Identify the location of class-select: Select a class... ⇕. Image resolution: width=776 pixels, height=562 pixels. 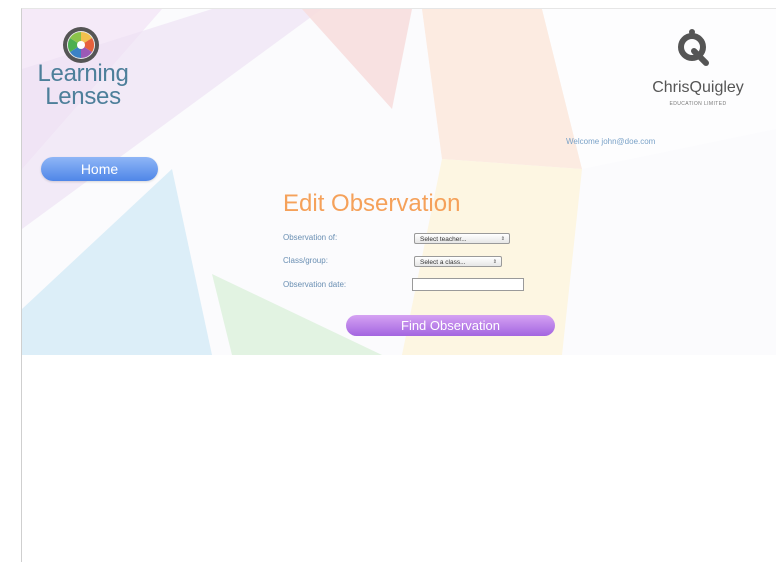
(458, 261).